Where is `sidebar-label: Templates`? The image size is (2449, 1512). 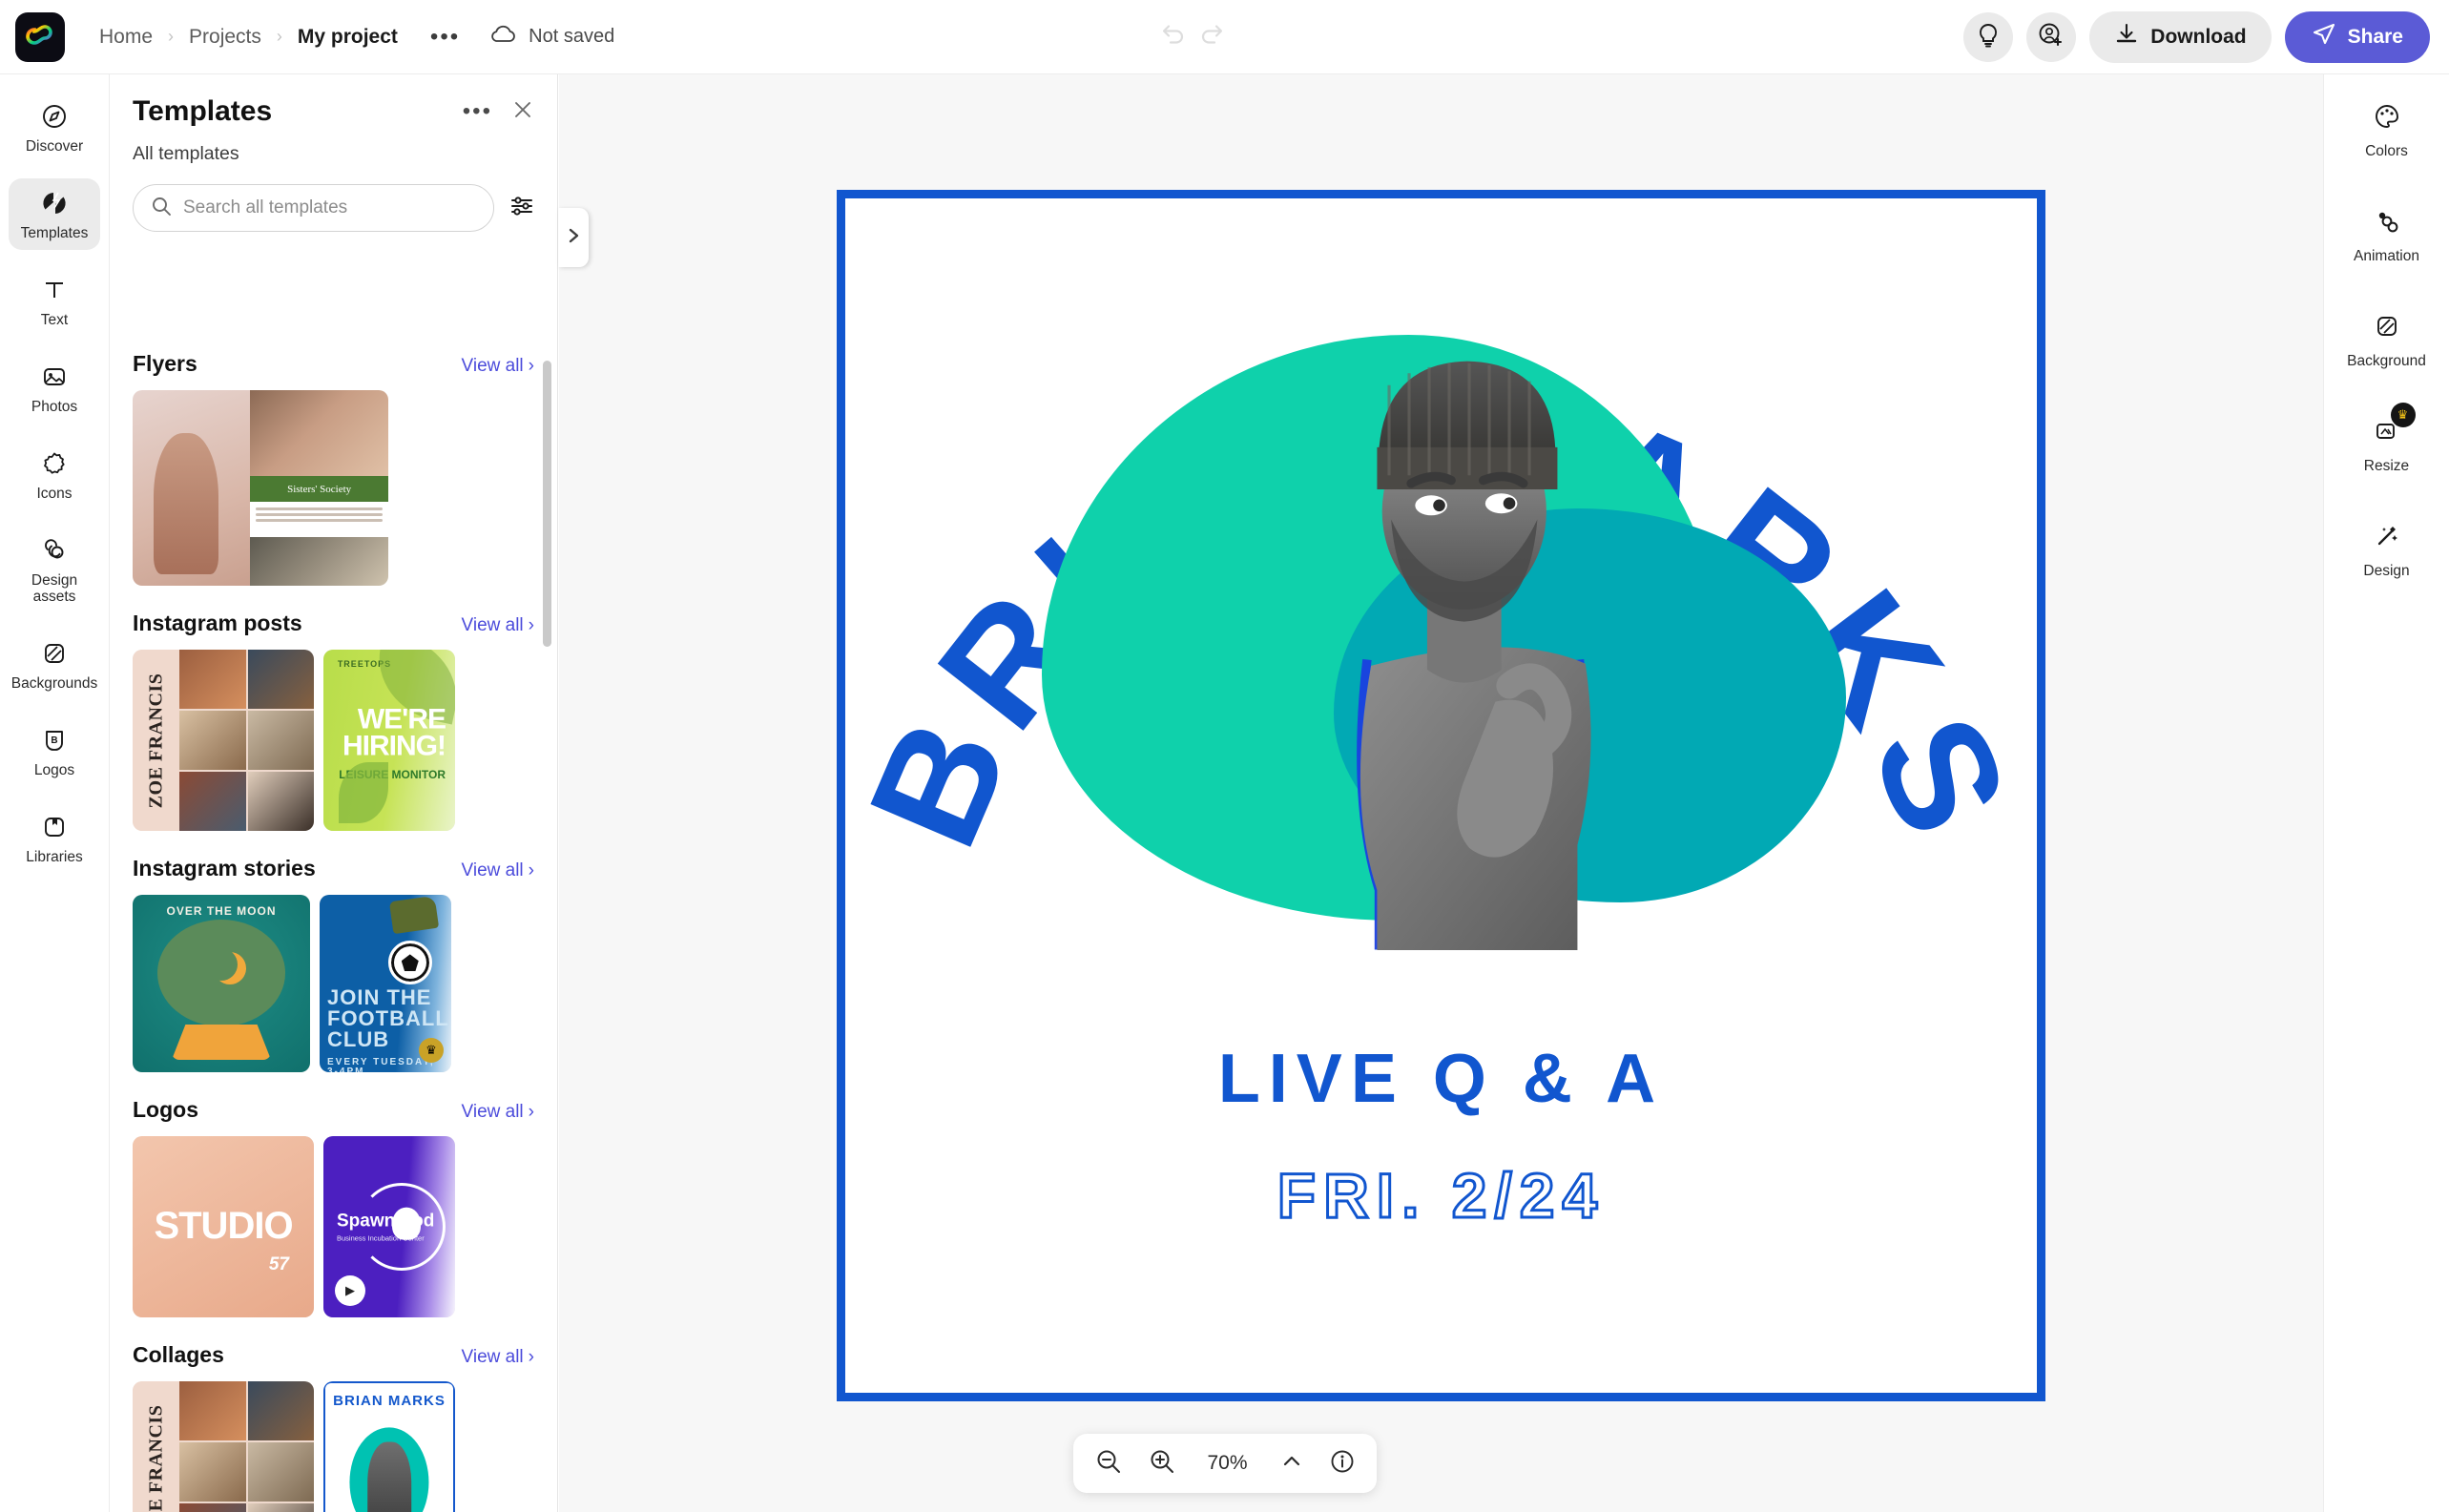 sidebar-label: Templates is located at coordinates (54, 233).